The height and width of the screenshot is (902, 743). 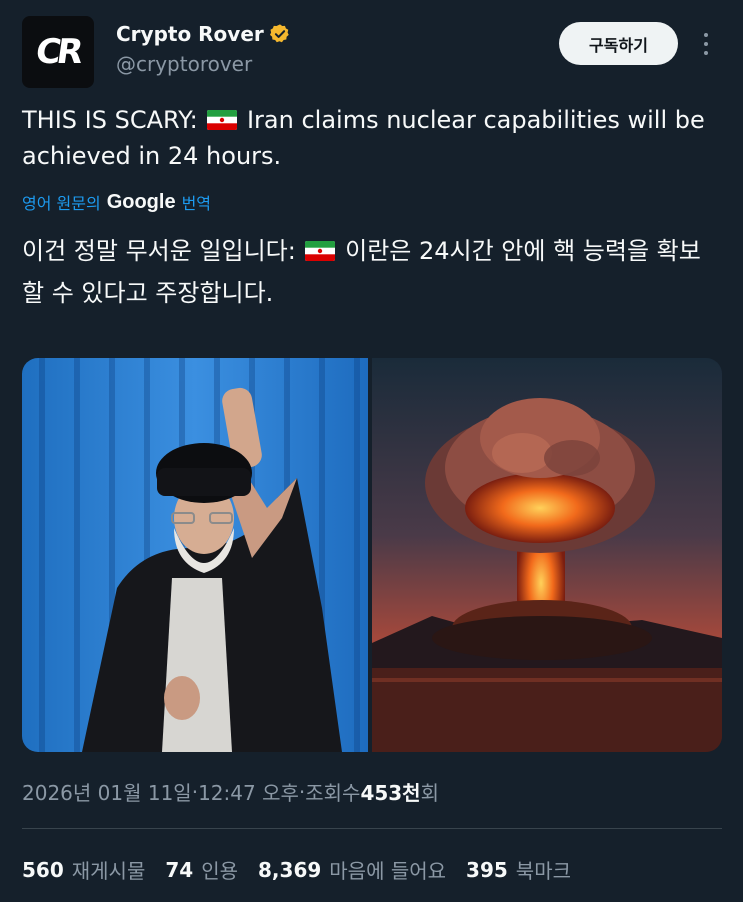 What do you see at coordinates (388, 871) in the screenshot?
I see `likes-label: 마음에 들어요` at bounding box center [388, 871].